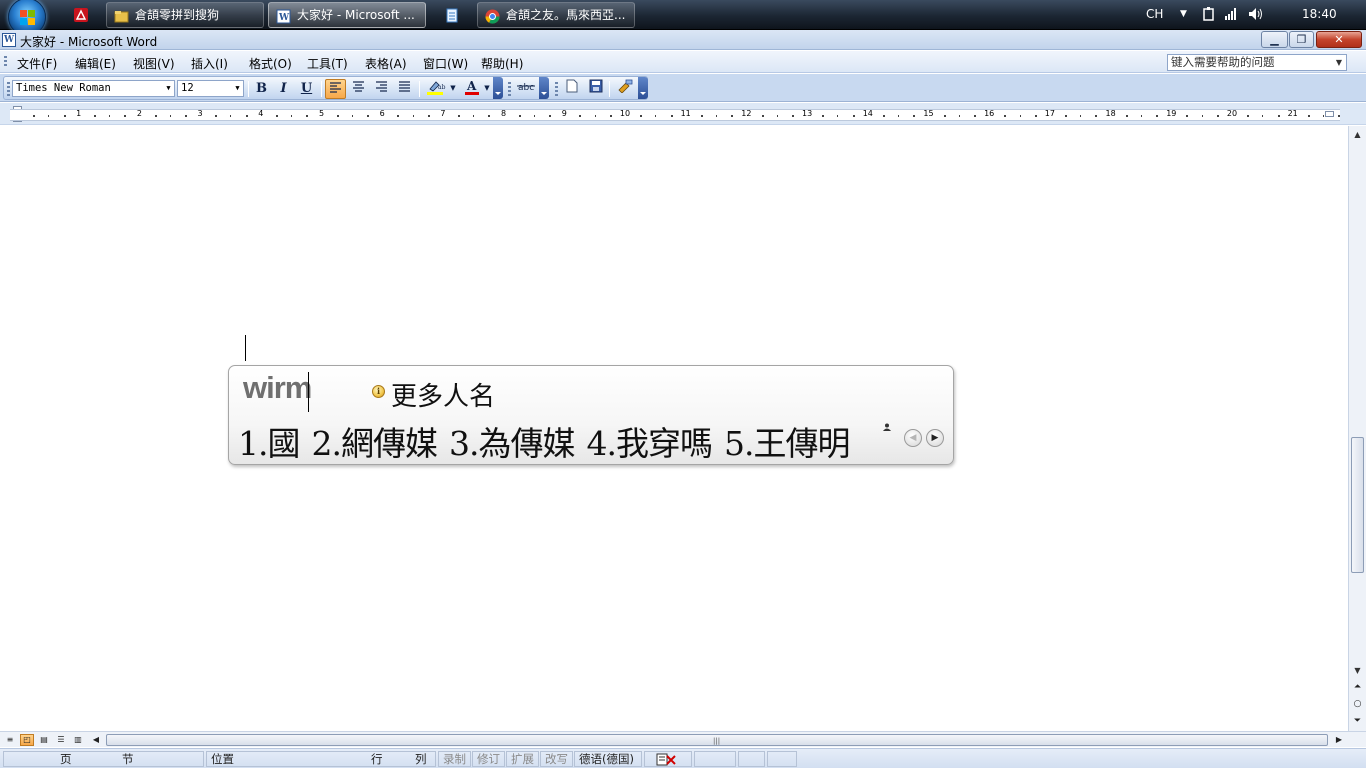  What do you see at coordinates (472, 89) in the screenshot?
I see `font-color-button: A` at bounding box center [472, 89].